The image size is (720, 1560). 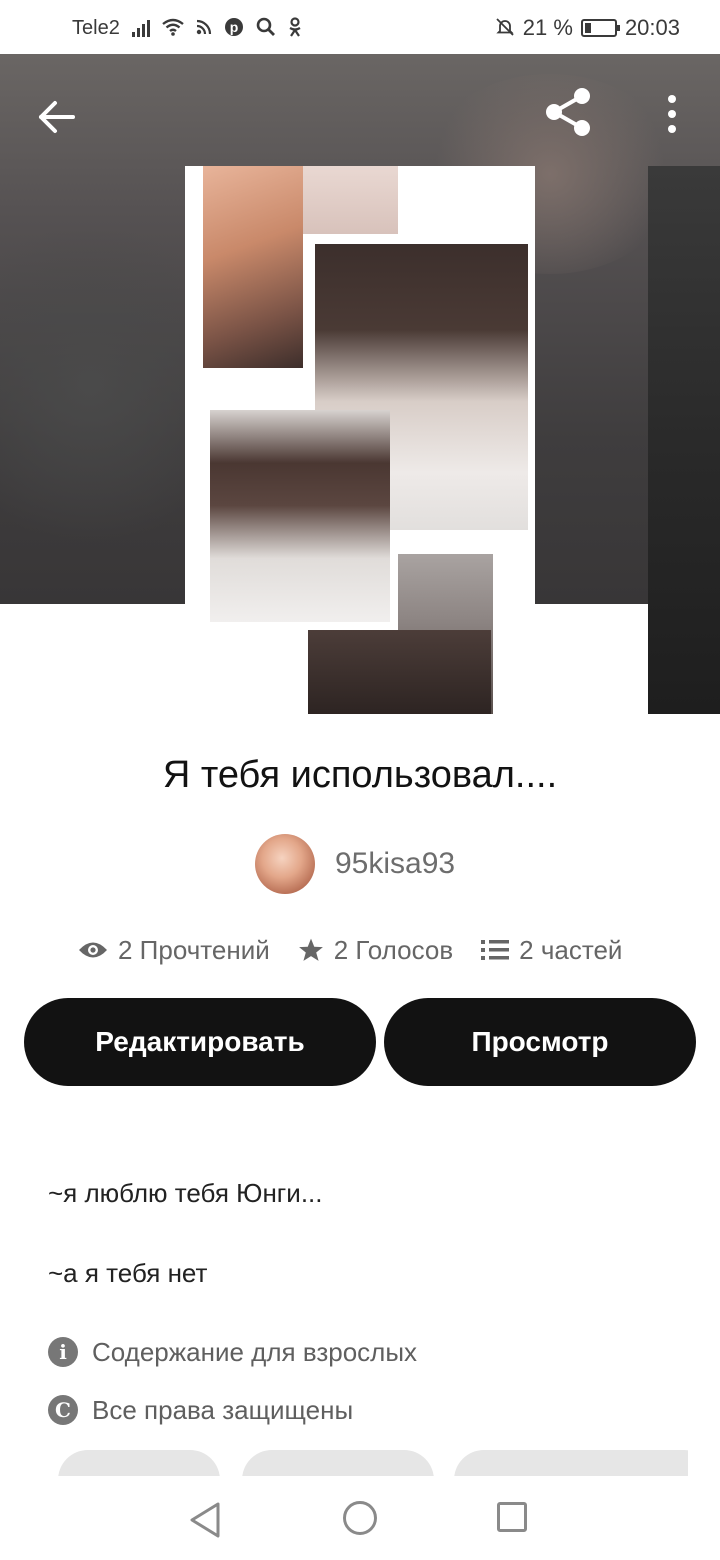 I want to click on nav-recents-icon, so click(x=512, y=1517).